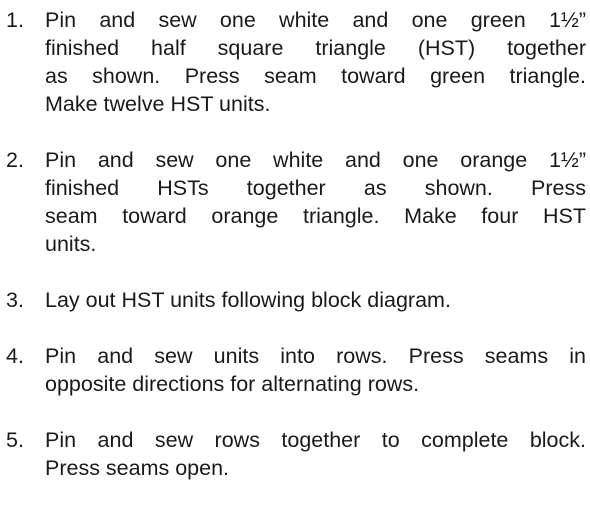  I want to click on step-text-line: Make twelve HST units., so click(158, 104).